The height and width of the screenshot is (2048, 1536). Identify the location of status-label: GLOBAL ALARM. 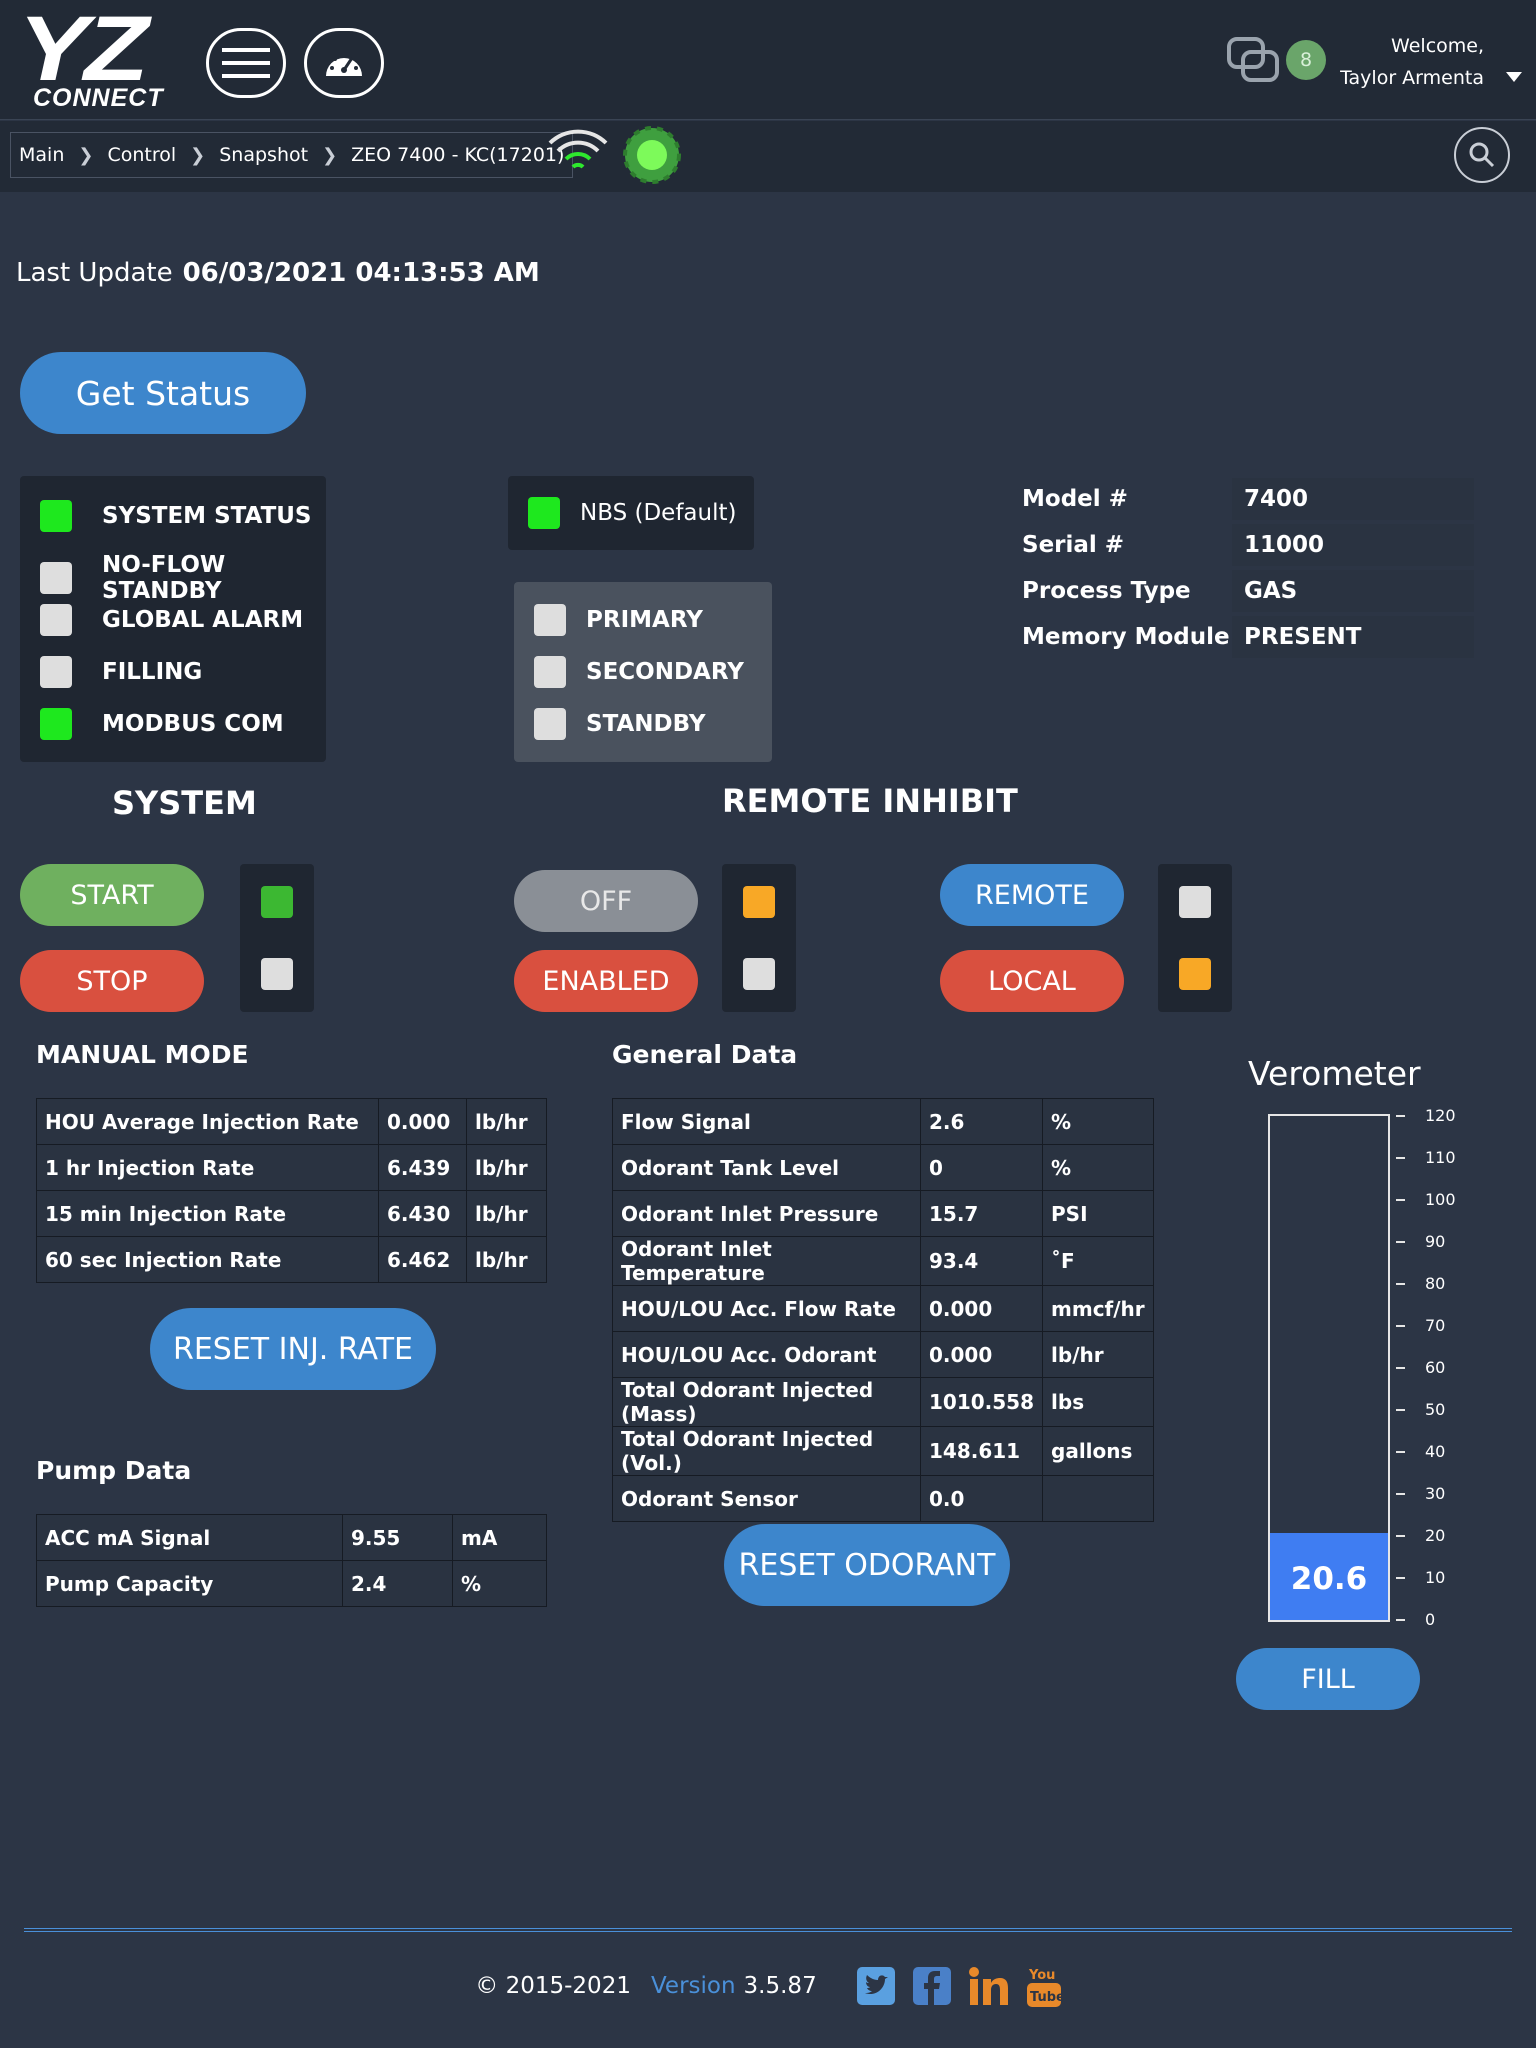
(203, 620).